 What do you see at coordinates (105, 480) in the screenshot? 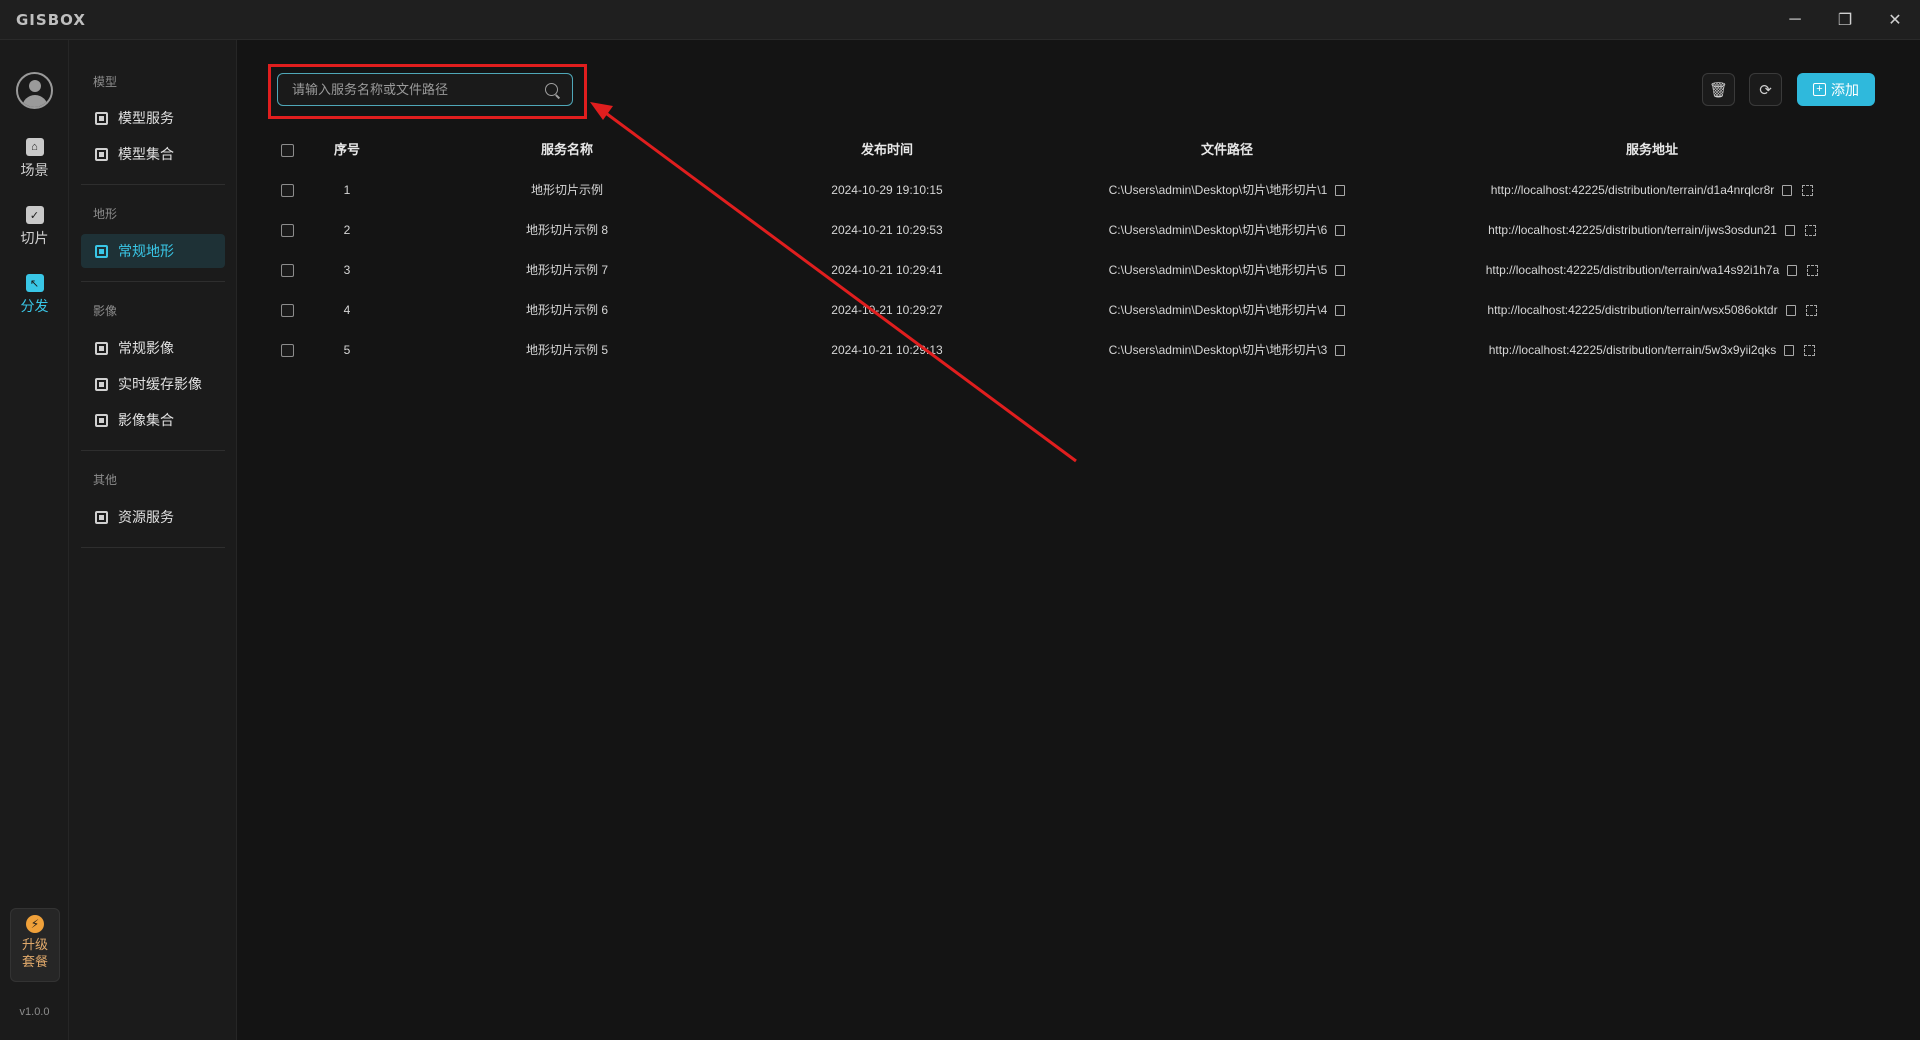
I see `group-title-other: 其他` at bounding box center [105, 480].